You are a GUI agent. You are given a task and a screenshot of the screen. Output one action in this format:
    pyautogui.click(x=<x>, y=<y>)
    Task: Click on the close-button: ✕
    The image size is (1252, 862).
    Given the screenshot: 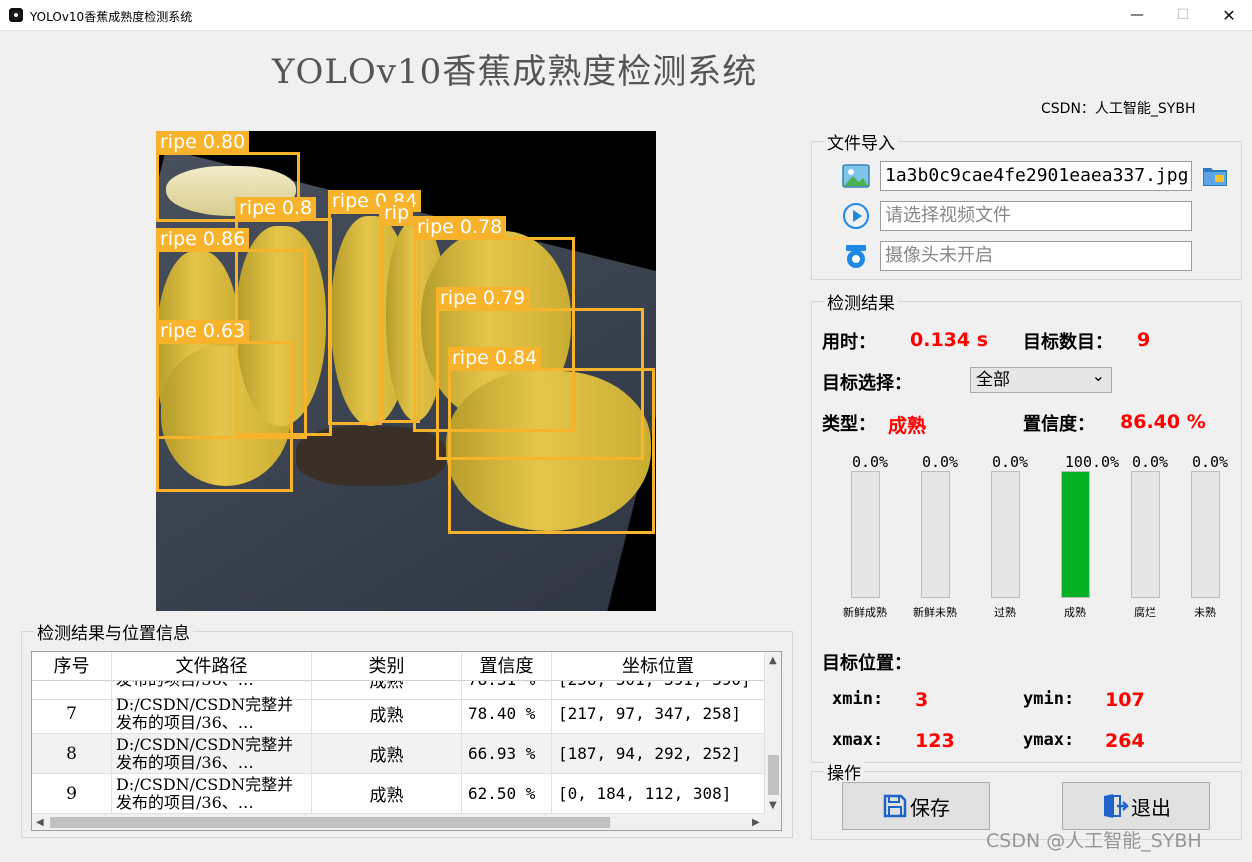 What is the action you would take?
    pyautogui.click(x=1229, y=15)
    